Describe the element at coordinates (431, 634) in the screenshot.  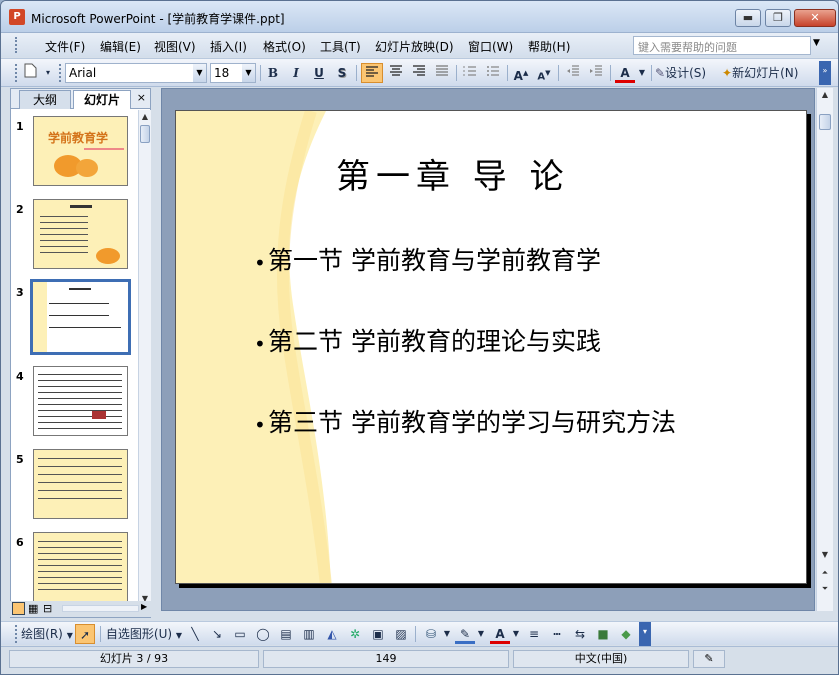
I see `fill-color-icon: ⛁` at that location.